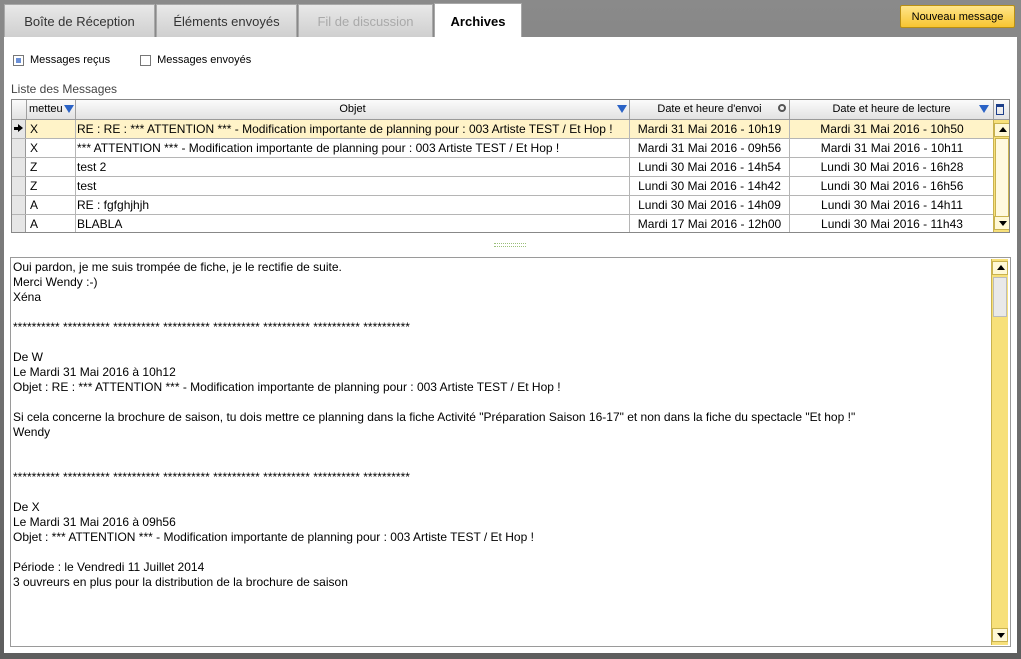  I want to click on column-header-subject: Objet, so click(353, 109).